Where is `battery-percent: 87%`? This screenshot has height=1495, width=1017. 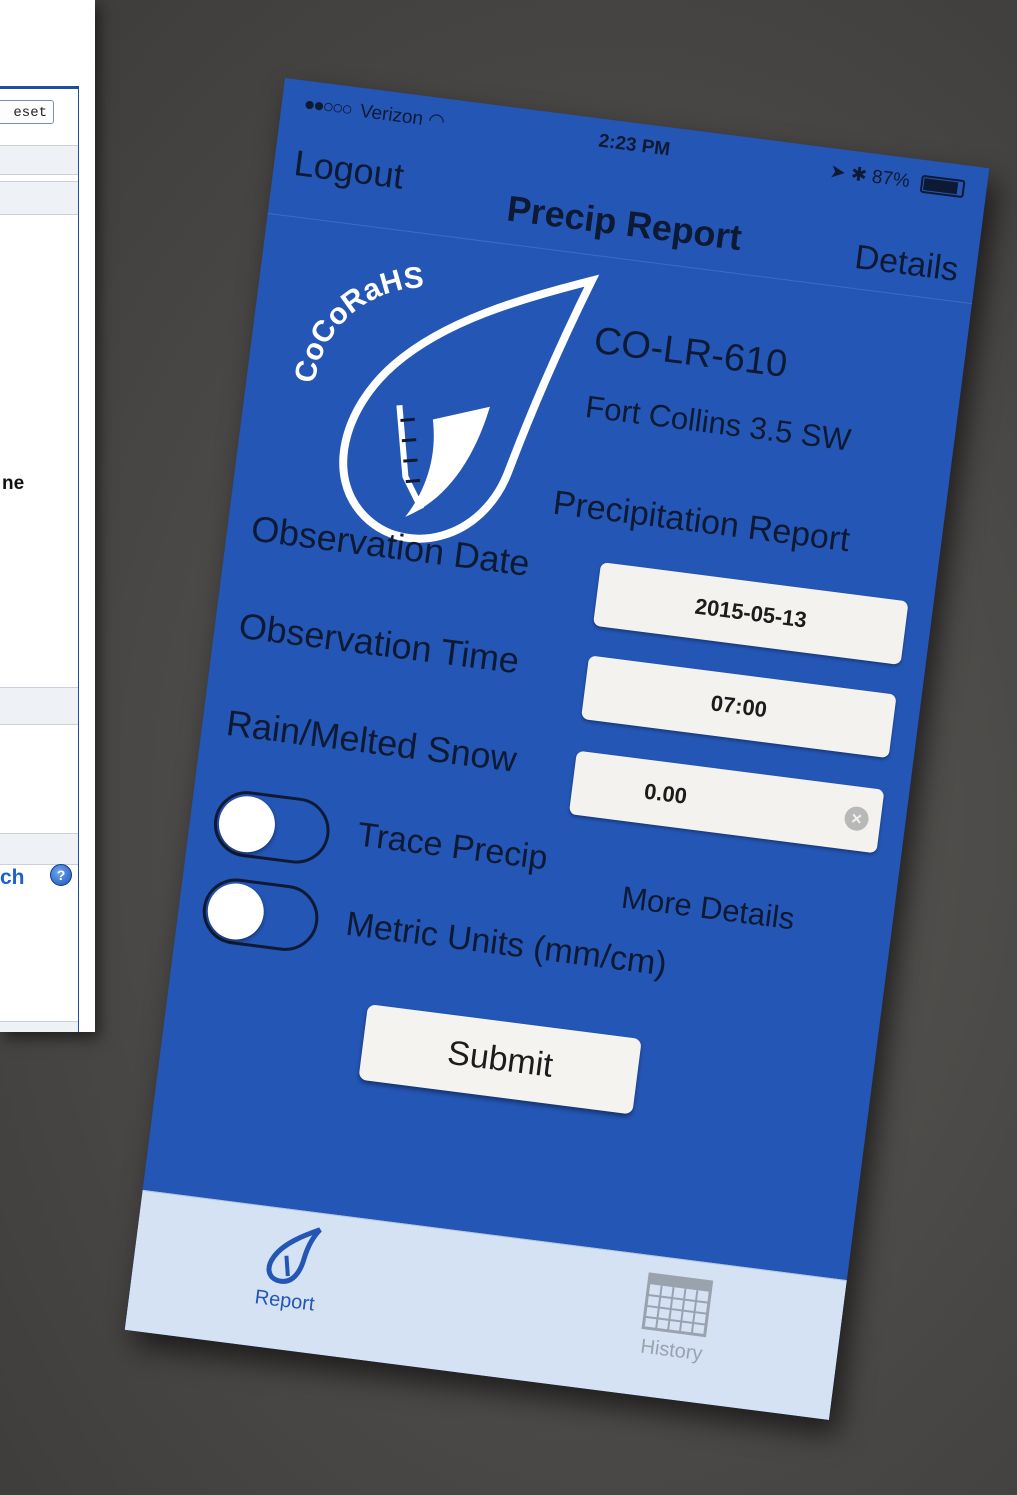
battery-percent: 87% is located at coordinates (890, 179).